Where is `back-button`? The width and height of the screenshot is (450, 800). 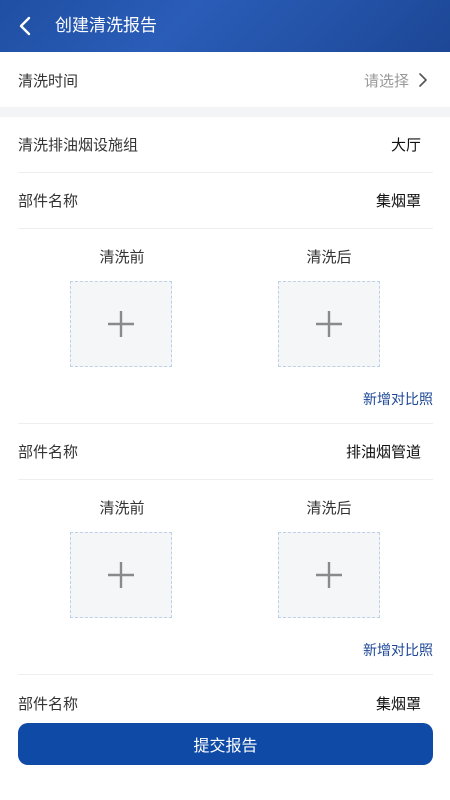
back-button is located at coordinates (26, 26).